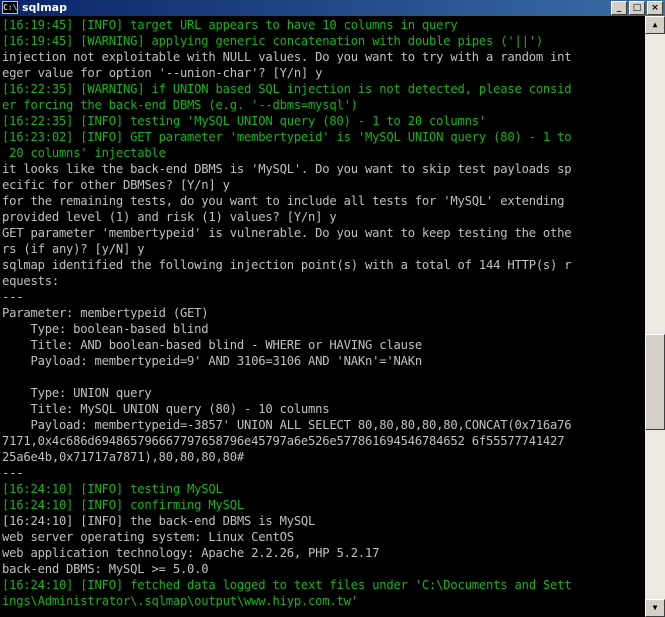 The image size is (665, 617). Describe the element at coordinates (332, 8) in the screenshot. I see `title-bar: C:\ sqlmap _ □ ×` at that location.